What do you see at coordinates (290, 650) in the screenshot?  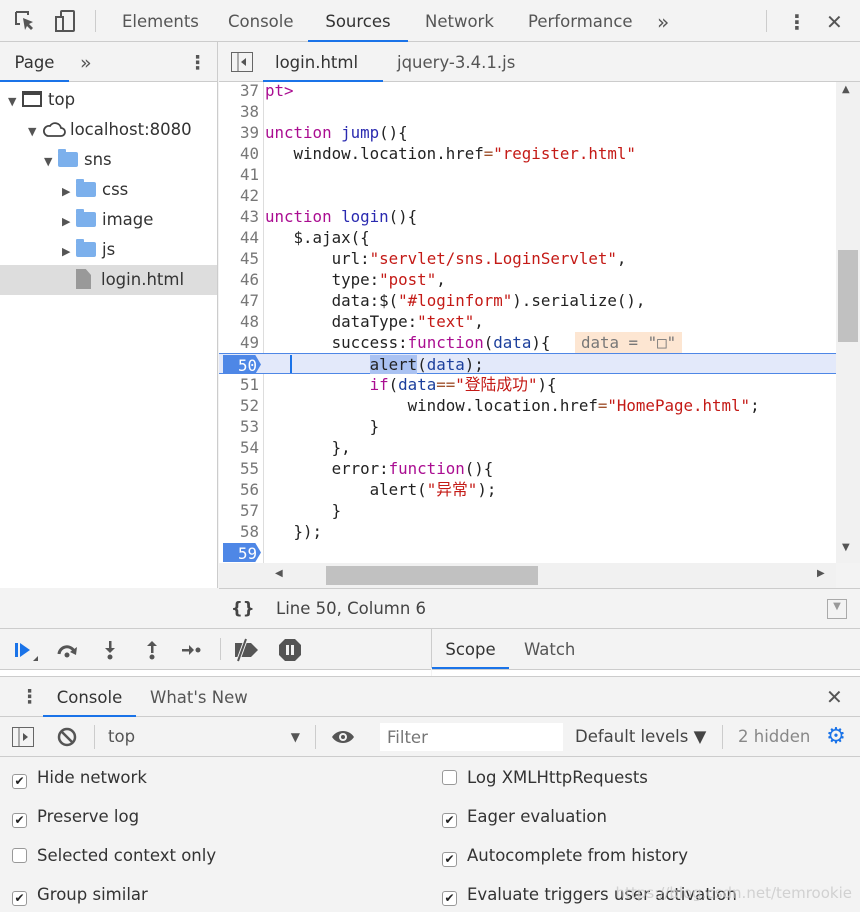 I see `pause-on-exceptions-icon` at bounding box center [290, 650].